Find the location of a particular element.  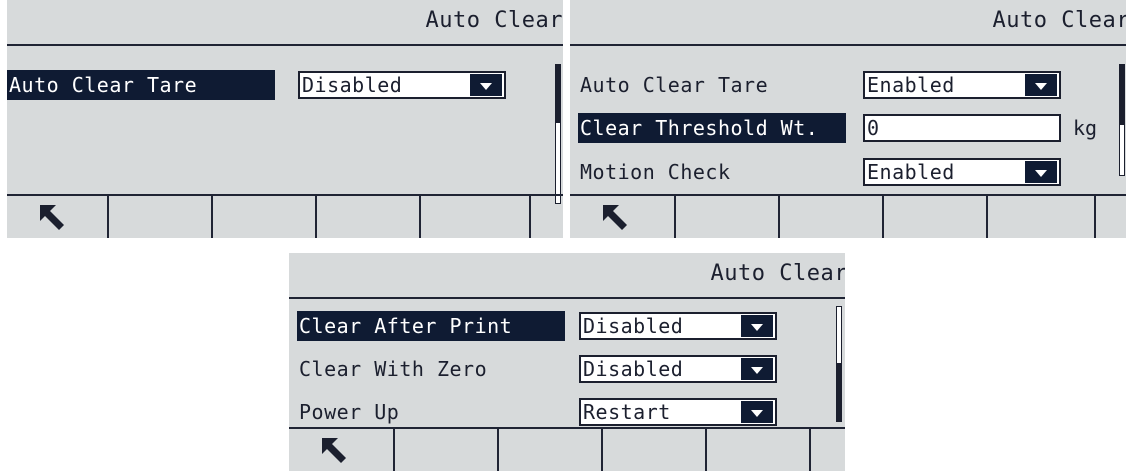

input-value: 0 is located at coordinates (873, 128).